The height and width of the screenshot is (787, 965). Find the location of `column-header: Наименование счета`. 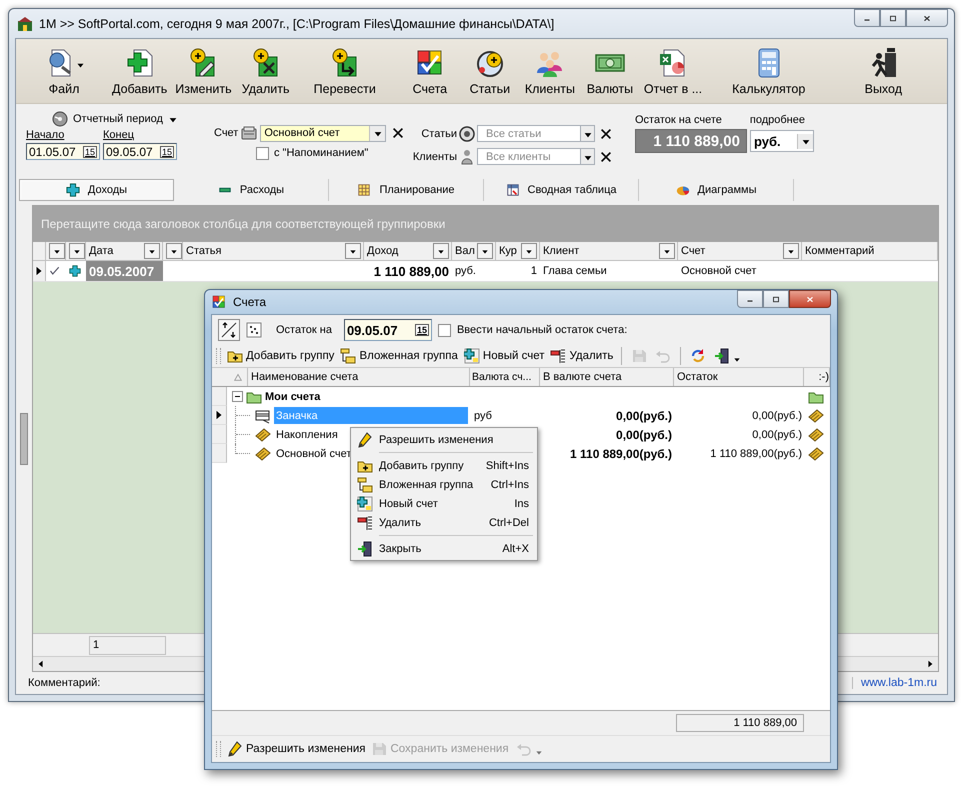

column-header: Наименование счета is located at coordinates (359, 377).